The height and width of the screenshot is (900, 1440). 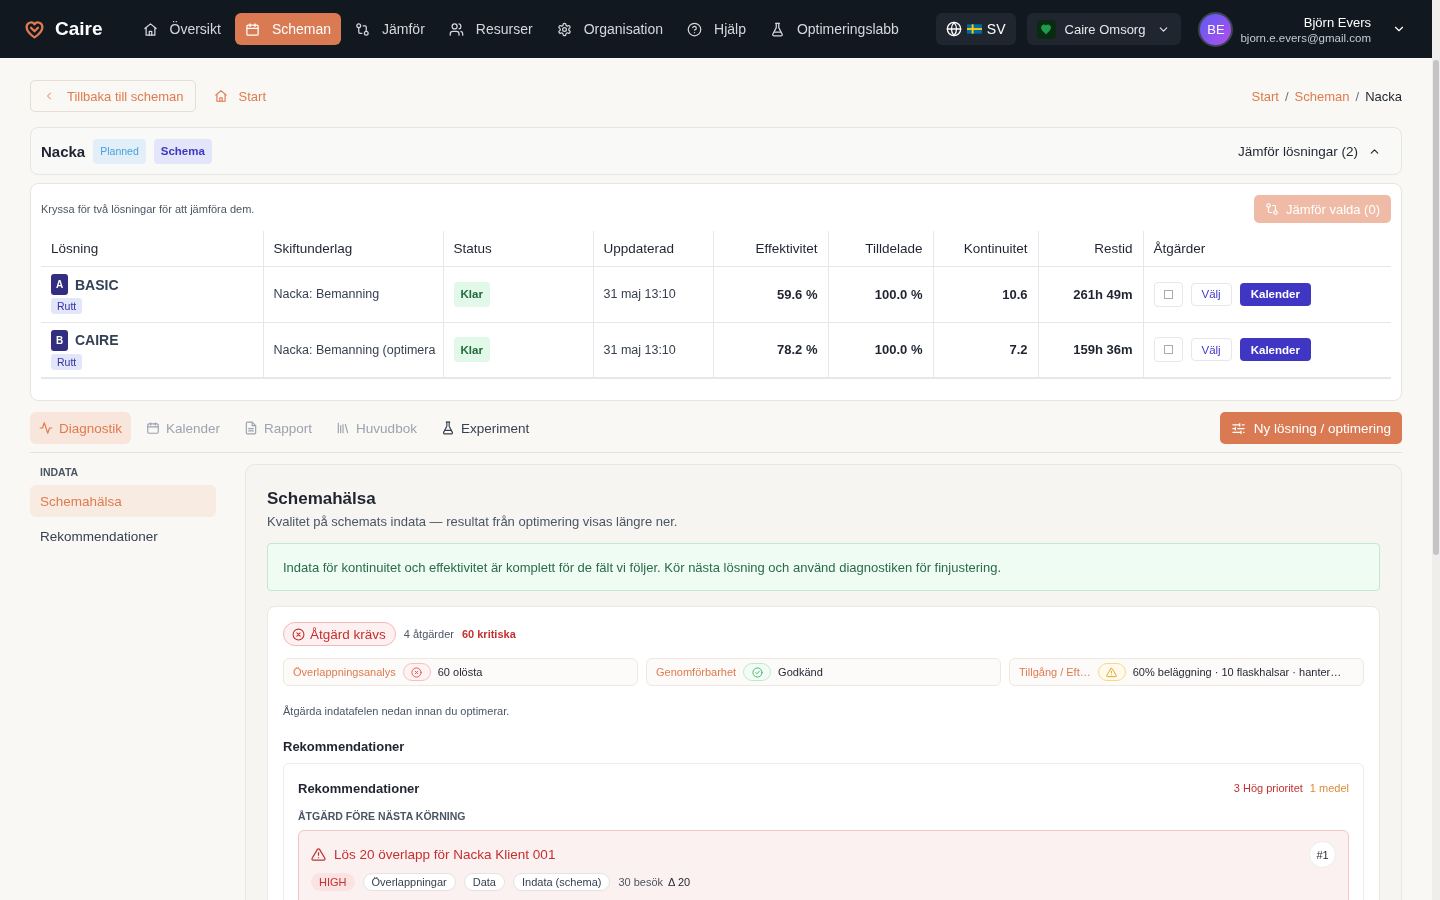 What do you see at coordinates (1436, 307) in the screenshot?
I see `scrollbar-thumb` at bounding box center [1436, 307].